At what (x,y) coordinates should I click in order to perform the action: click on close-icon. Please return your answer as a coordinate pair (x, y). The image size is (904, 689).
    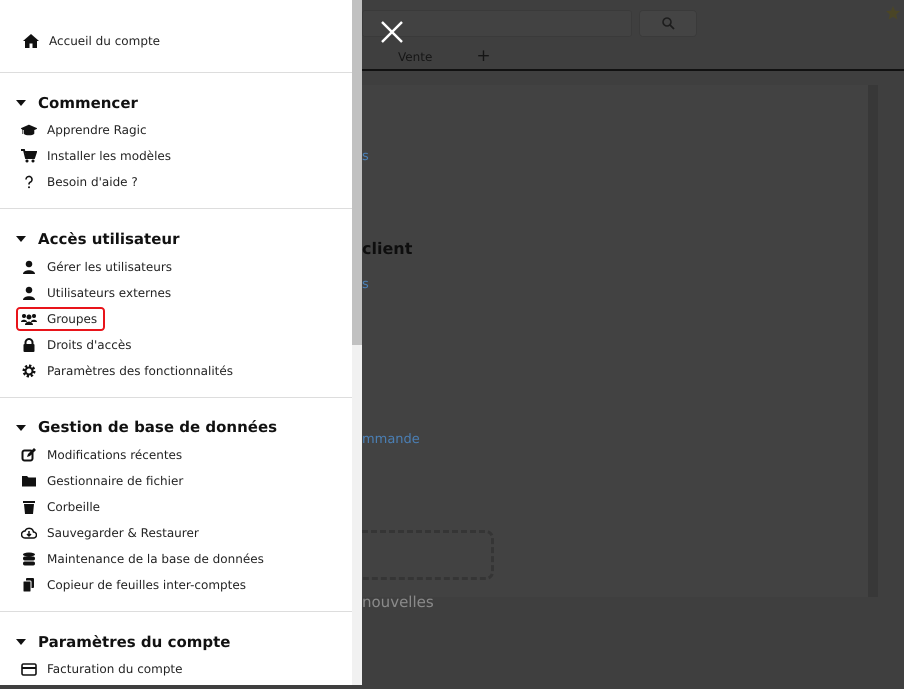
    Looking at the image, I should click on (392, 32).